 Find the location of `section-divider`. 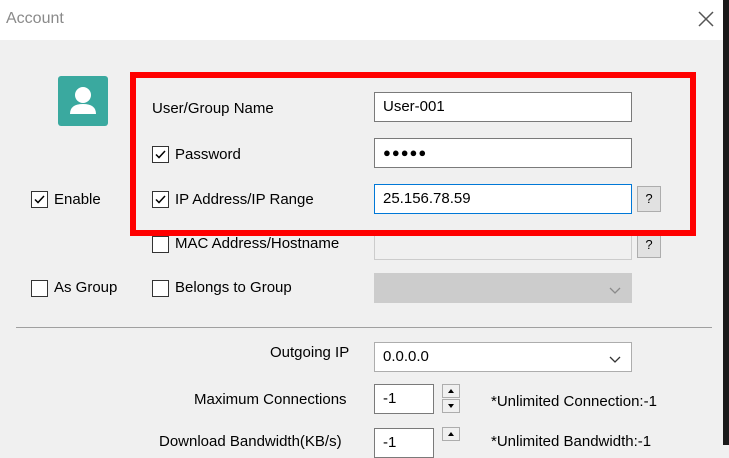

section-divider is located at coordinates (364, 327).